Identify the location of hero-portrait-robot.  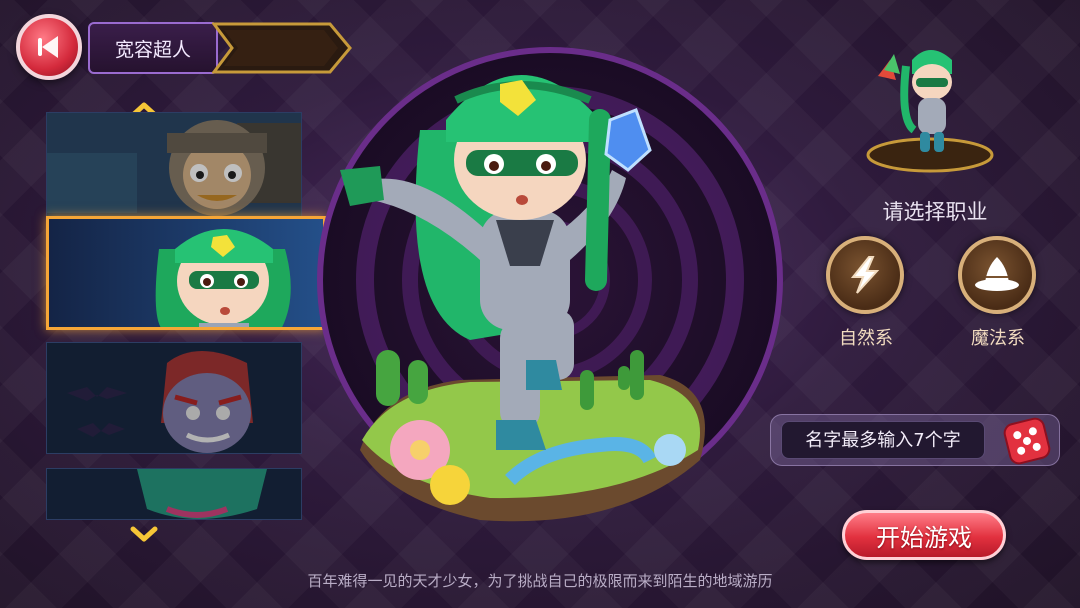
(174, 168).